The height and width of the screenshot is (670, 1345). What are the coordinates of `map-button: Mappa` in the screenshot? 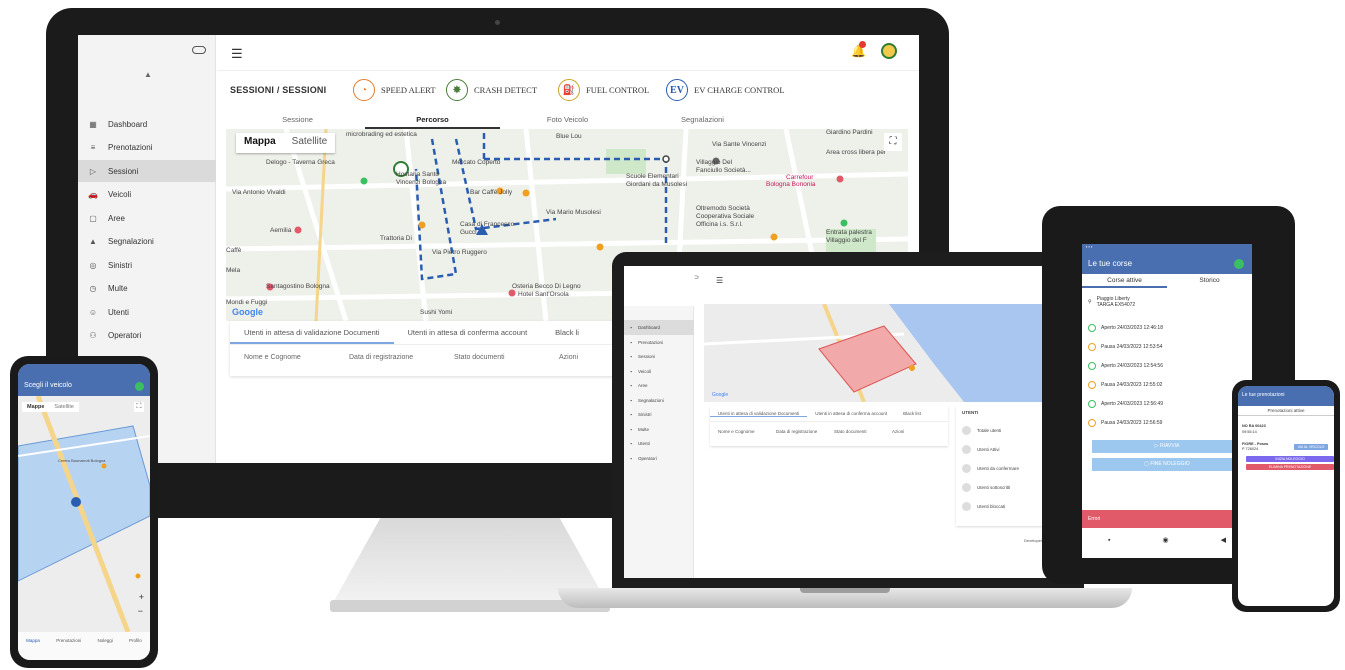 It's located at (260, 143).